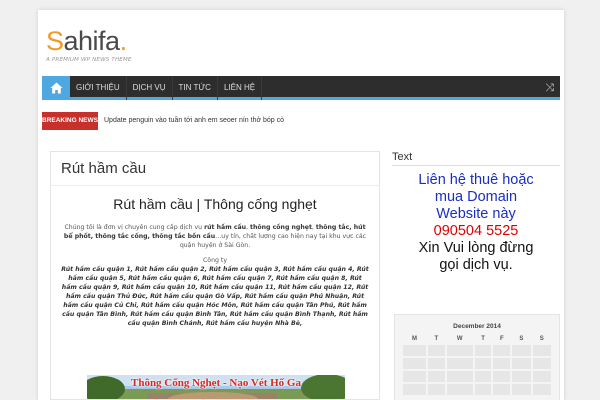 This screenshot has height=400, width=600. Describe the element at coordinates (301, 88) in the screenshot. I see `main-nav: GIỚI THIỆU DỊCH VỤ TIN TỨC LIÊN HỆ ⤨` at that location.